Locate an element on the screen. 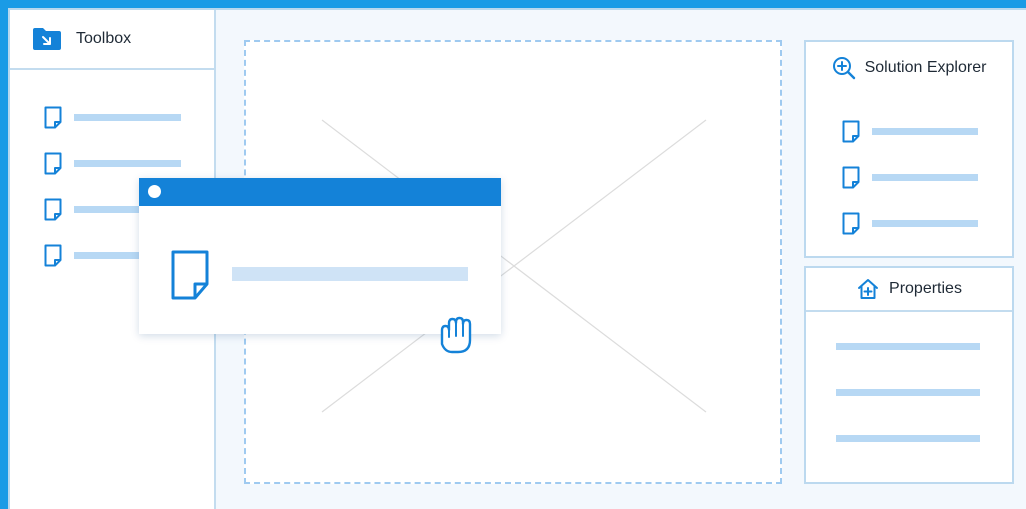 Image resolution: width=1026 pixels, height=509 pixels. drag-window-titlebar is located at coordinates (320, 192).